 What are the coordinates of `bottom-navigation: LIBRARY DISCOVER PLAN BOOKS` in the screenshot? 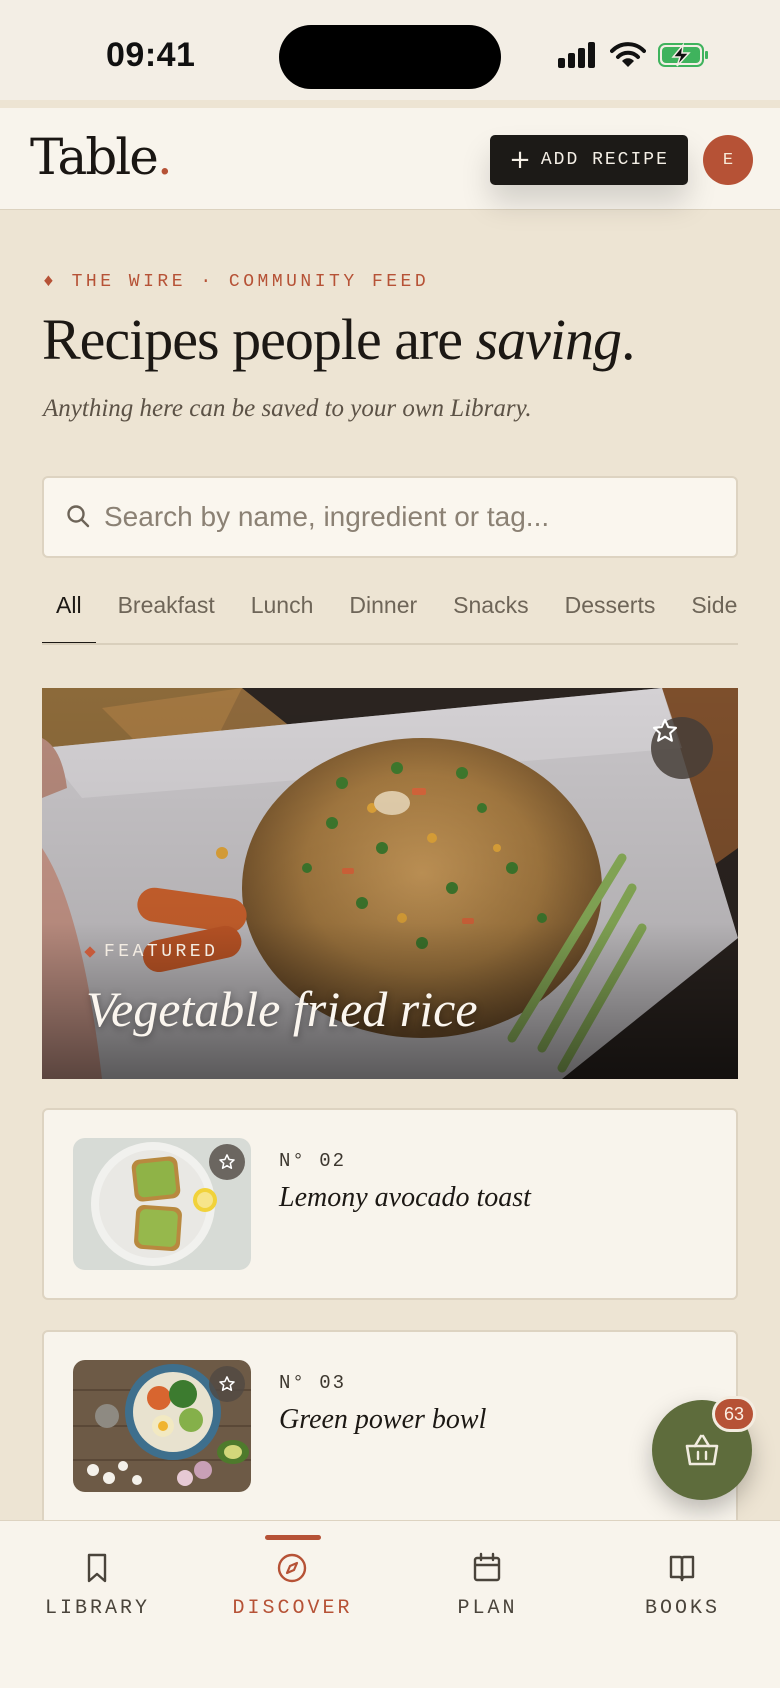 It's located at (390, 1604).